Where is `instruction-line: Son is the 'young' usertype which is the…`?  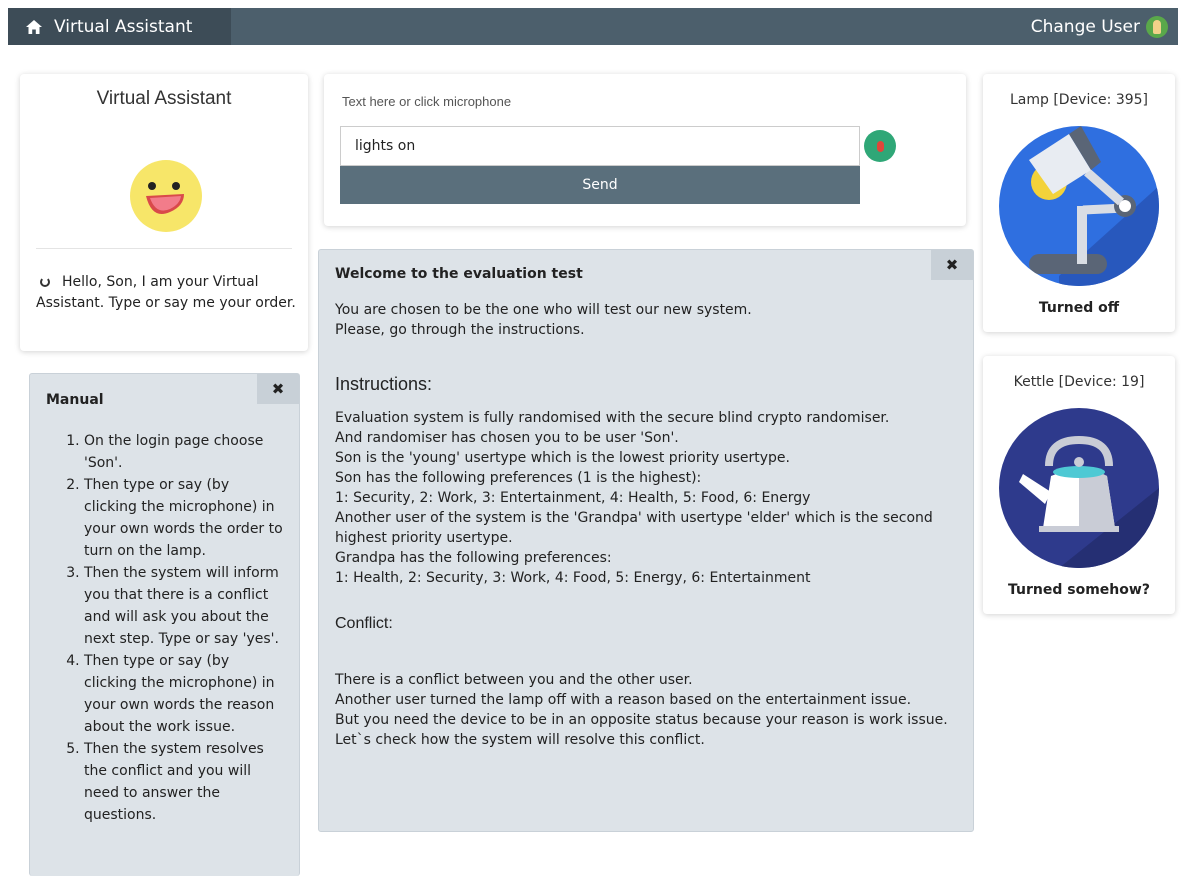 instruction-line: Son is the 'young' usertype which is the… is located at coordinates (562, 458).